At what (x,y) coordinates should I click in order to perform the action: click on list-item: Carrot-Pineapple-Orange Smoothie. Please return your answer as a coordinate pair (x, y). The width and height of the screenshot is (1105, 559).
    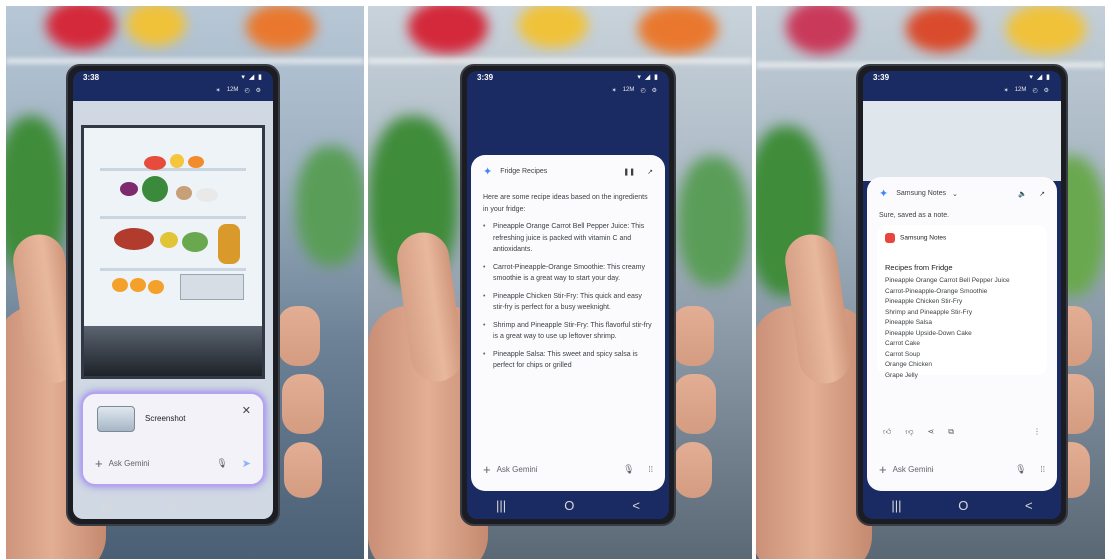
    Looking at the image, I should click on (936, 291).